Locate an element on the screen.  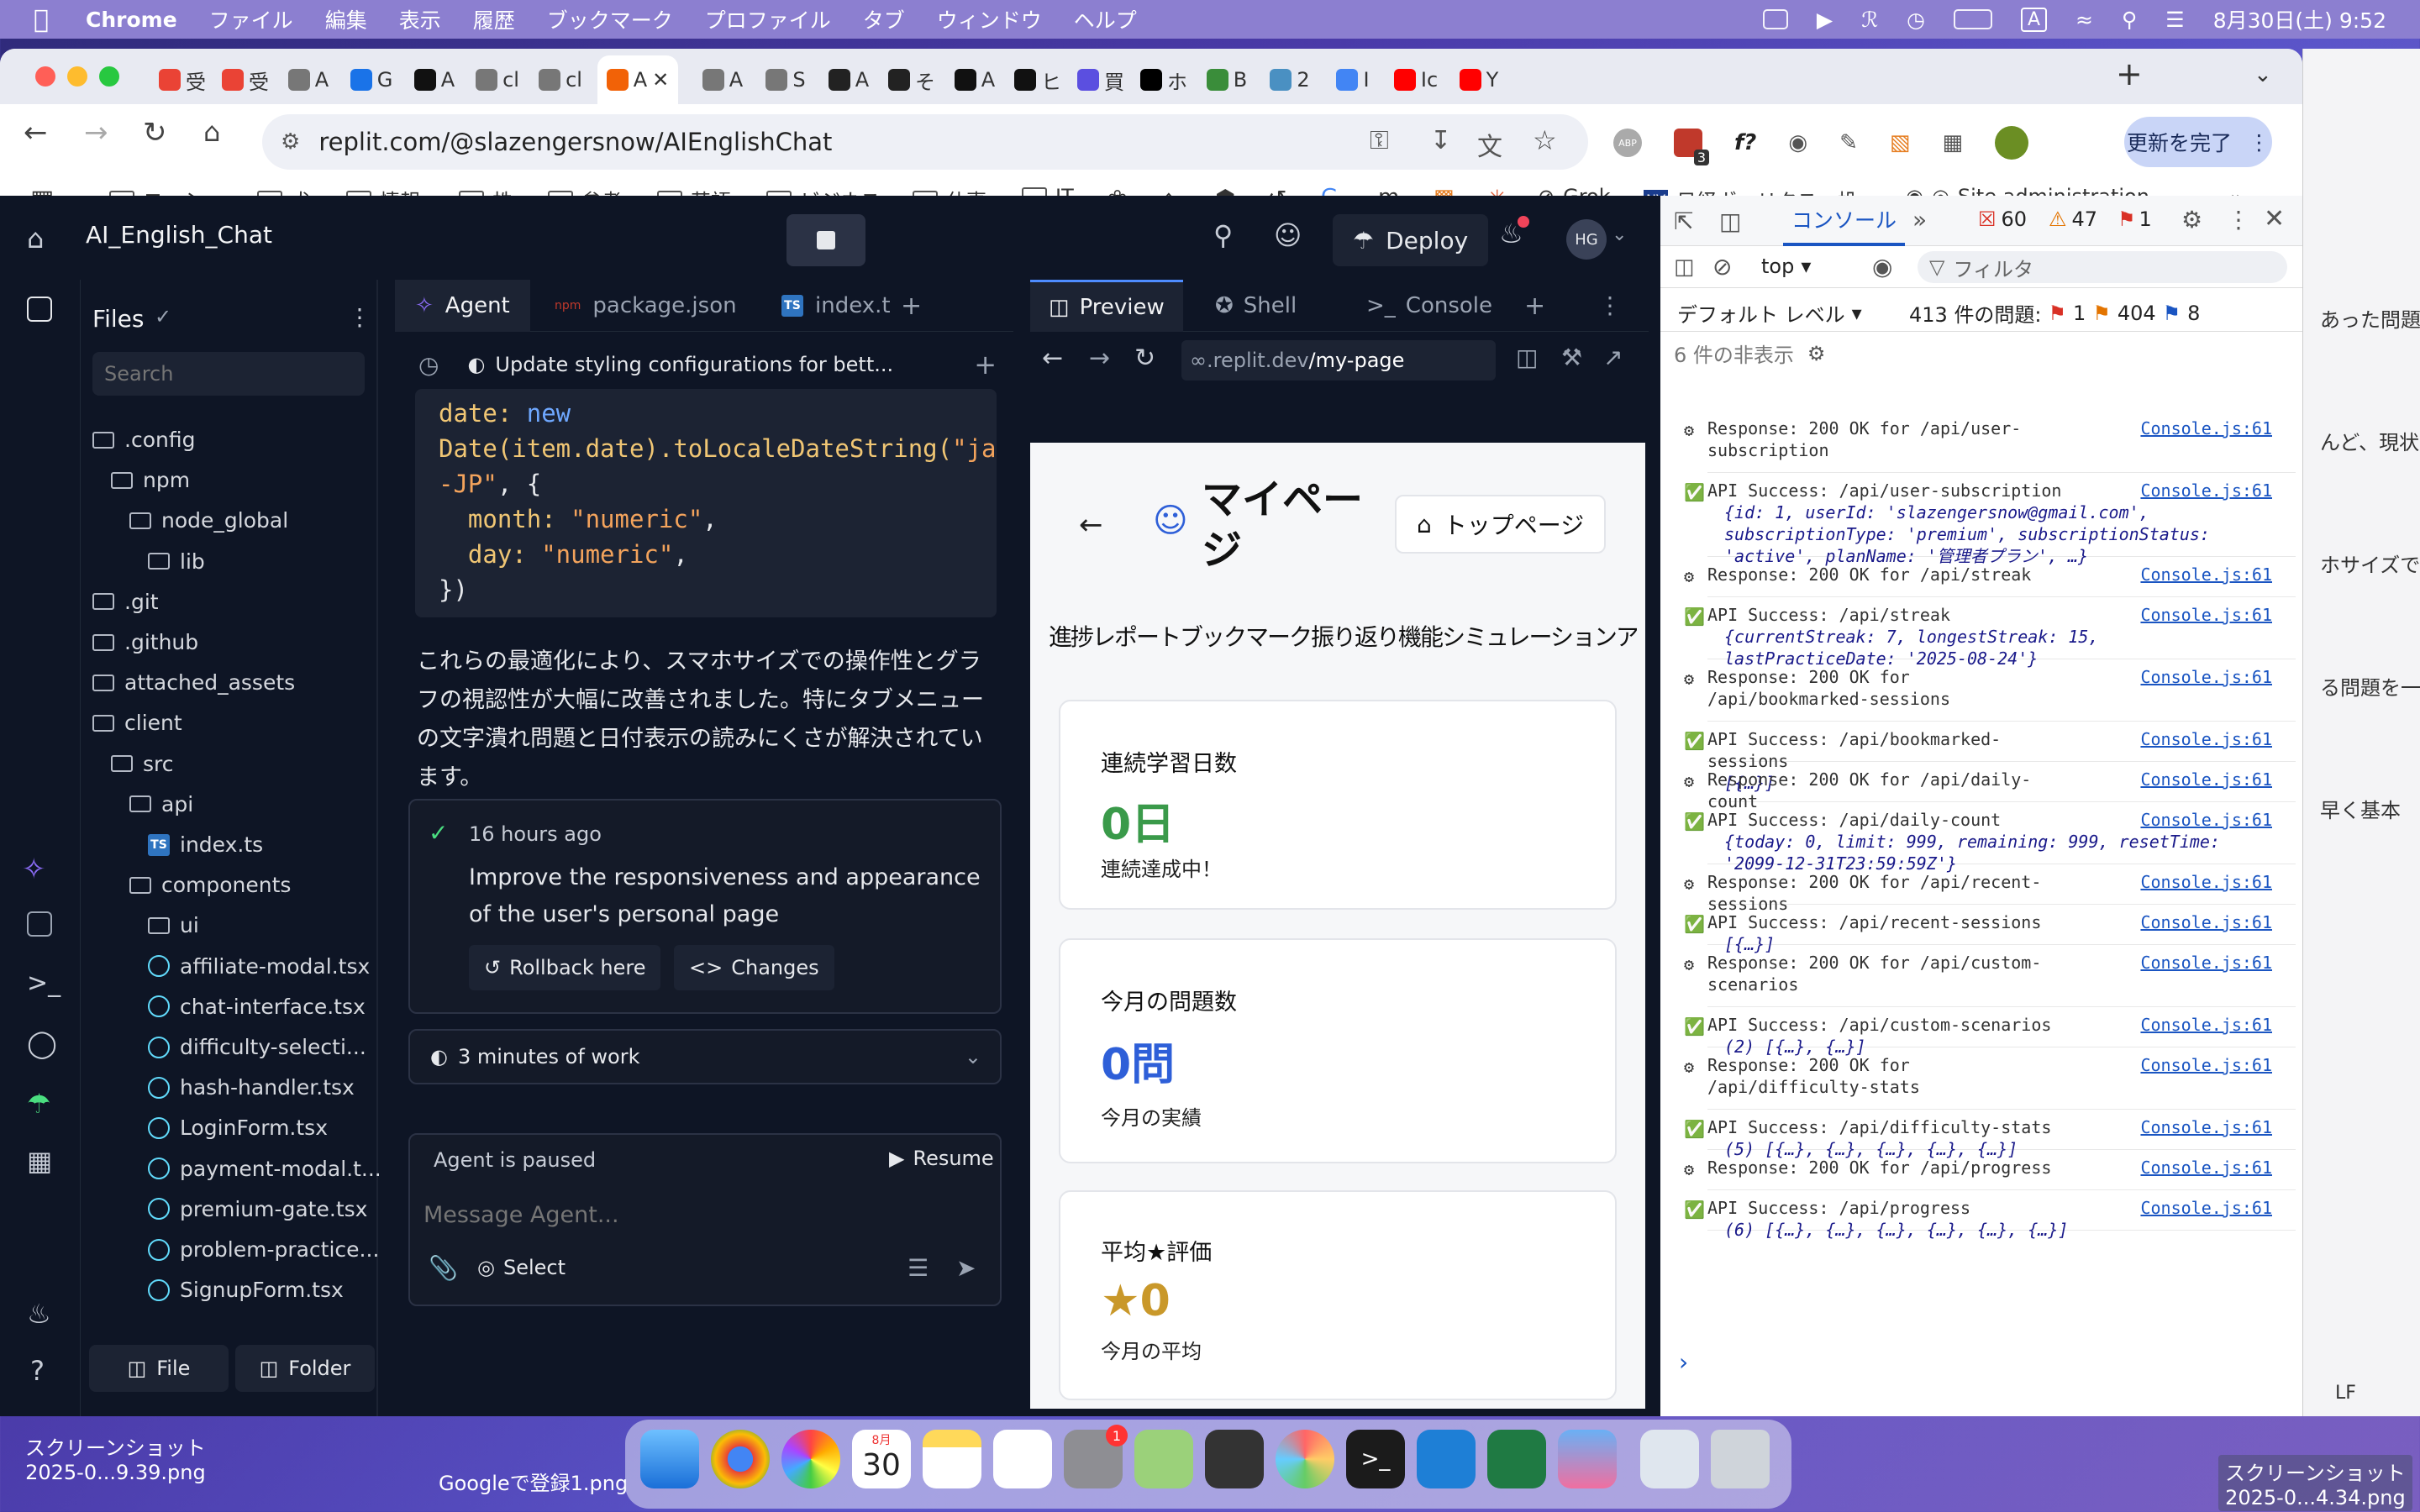
zoom-window-button is located at coordinates (109, 76).